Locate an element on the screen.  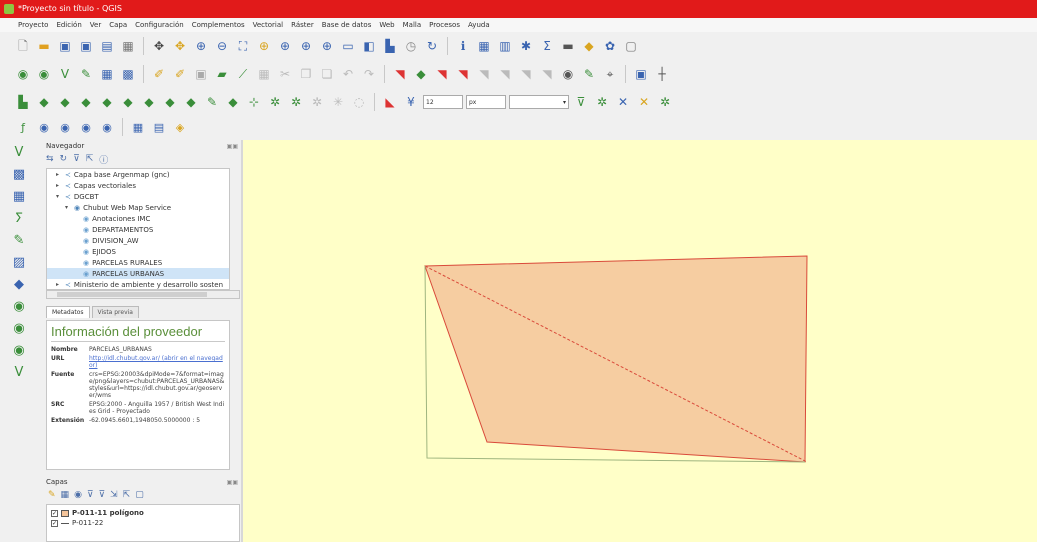
menu-capa: Capa is located at coordinates (118, 25).